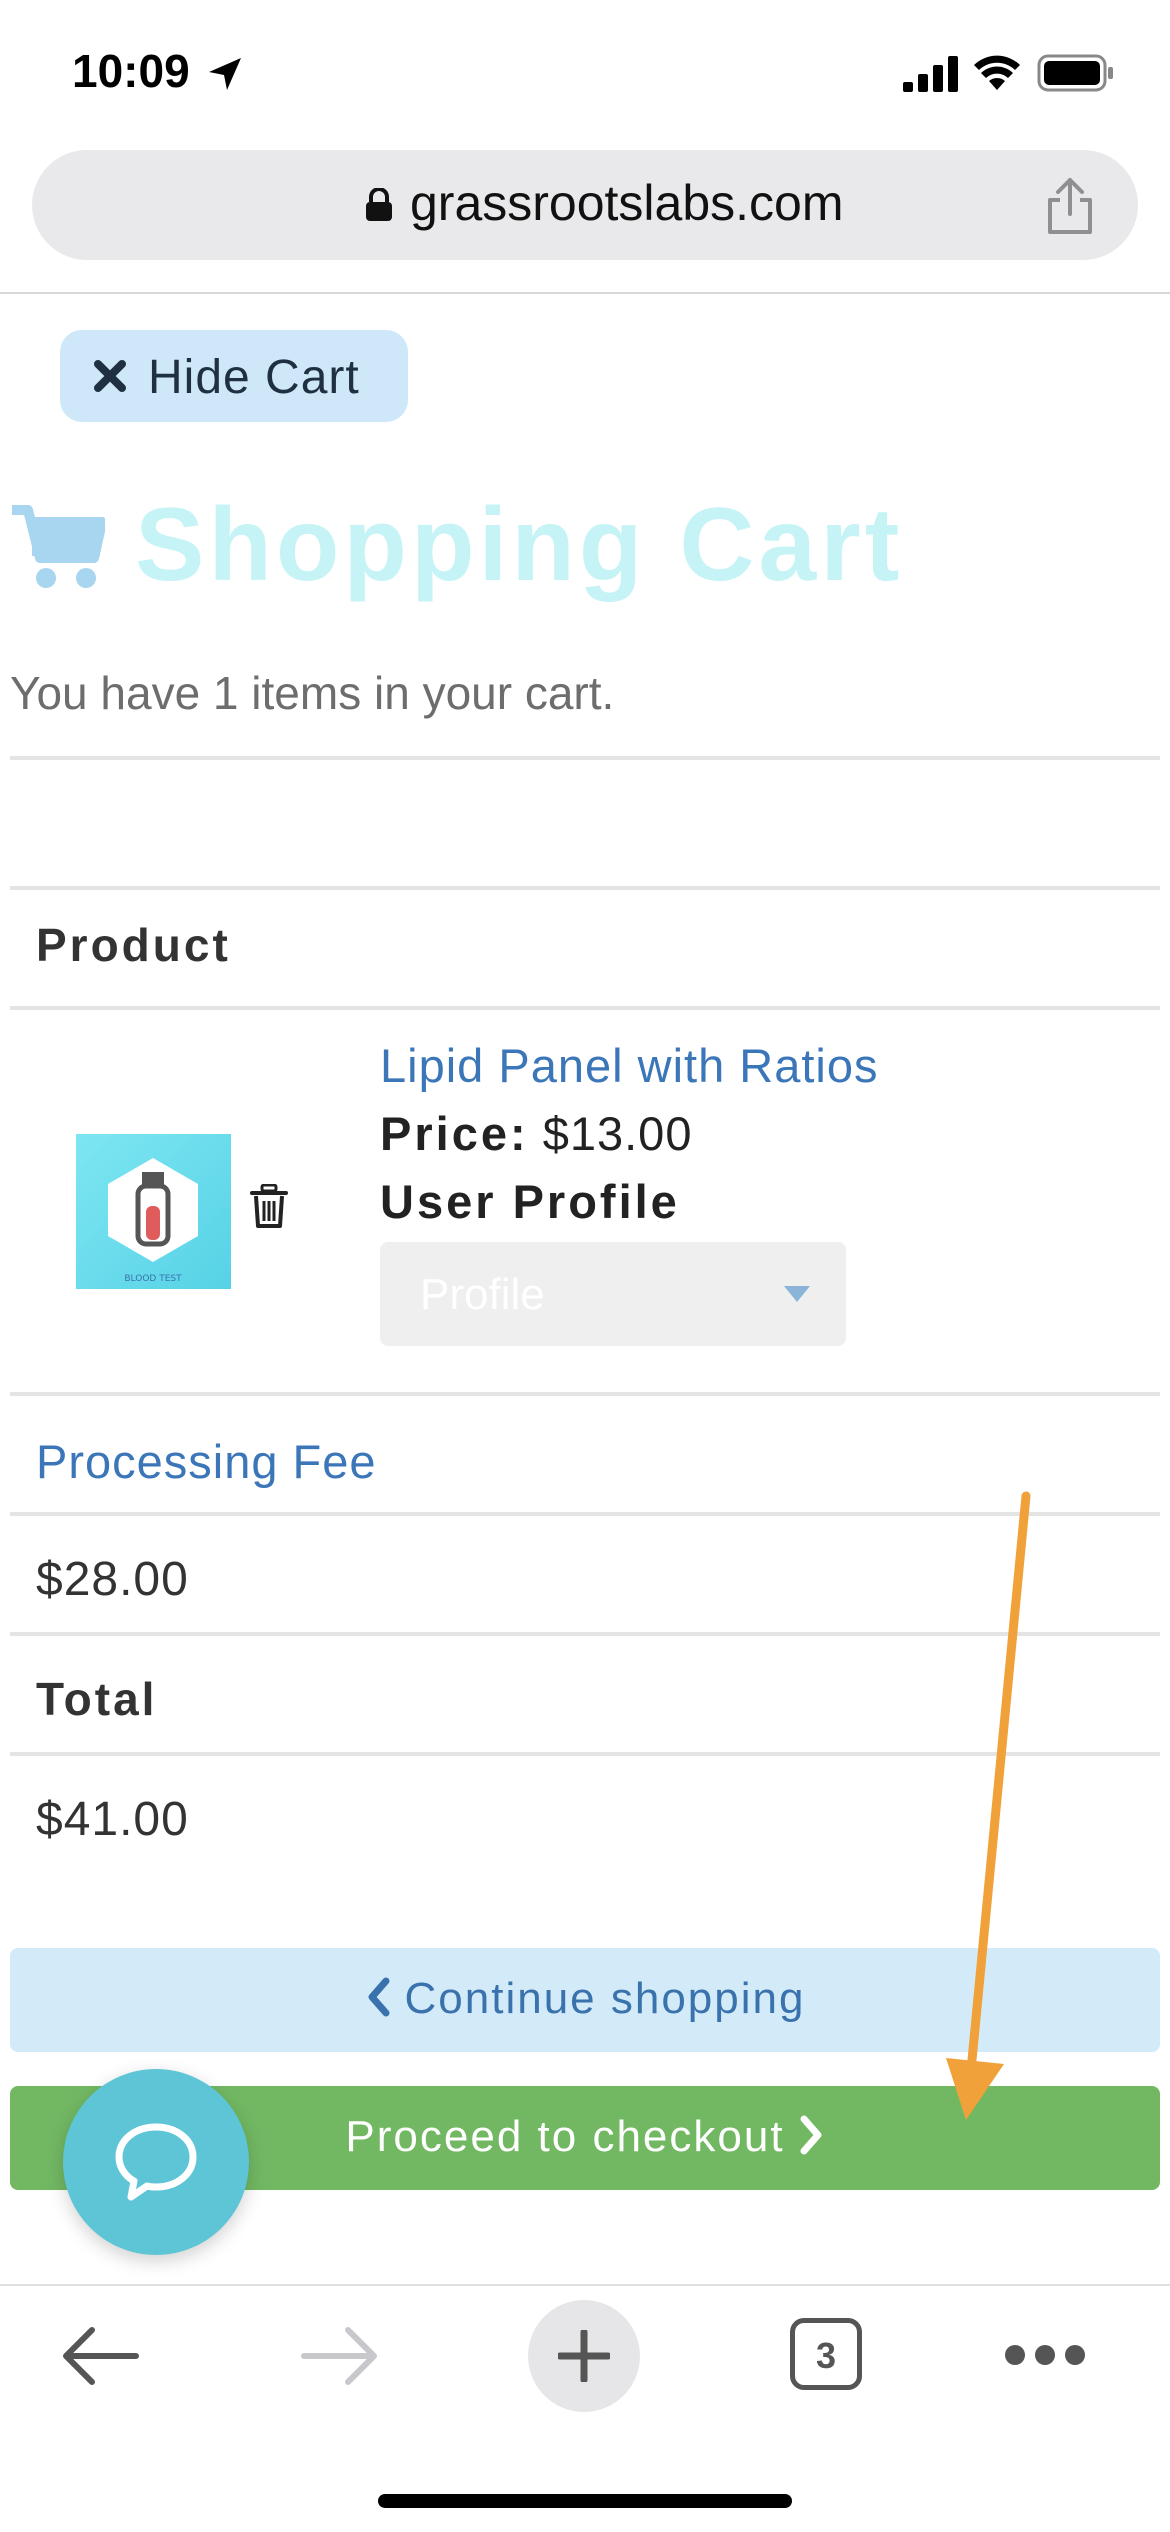 The height and width of the screenshot is (2532, 1170). Describe the element at coordinates (629, 1065) in the screenshot. I see `product-name-link: Lipid Panel with Ratios` at that location.